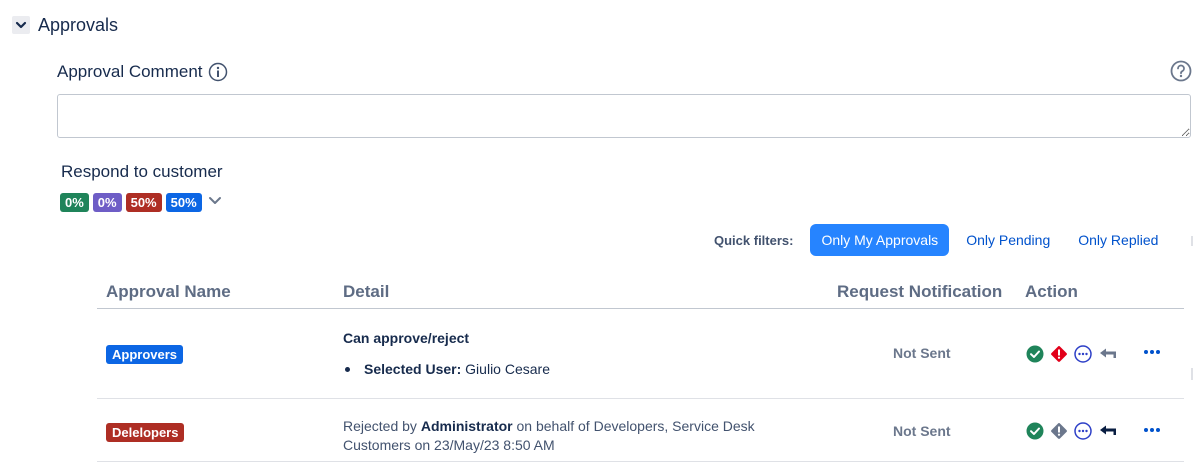  What do you see at coordinates (218, 72) in the screenshot?
I see `info-icon` at bounding box center [218, 72].